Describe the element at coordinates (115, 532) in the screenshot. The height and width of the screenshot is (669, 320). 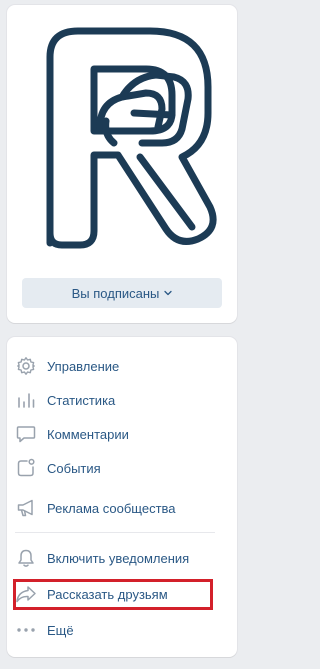
I see `menu-divider` at that location.